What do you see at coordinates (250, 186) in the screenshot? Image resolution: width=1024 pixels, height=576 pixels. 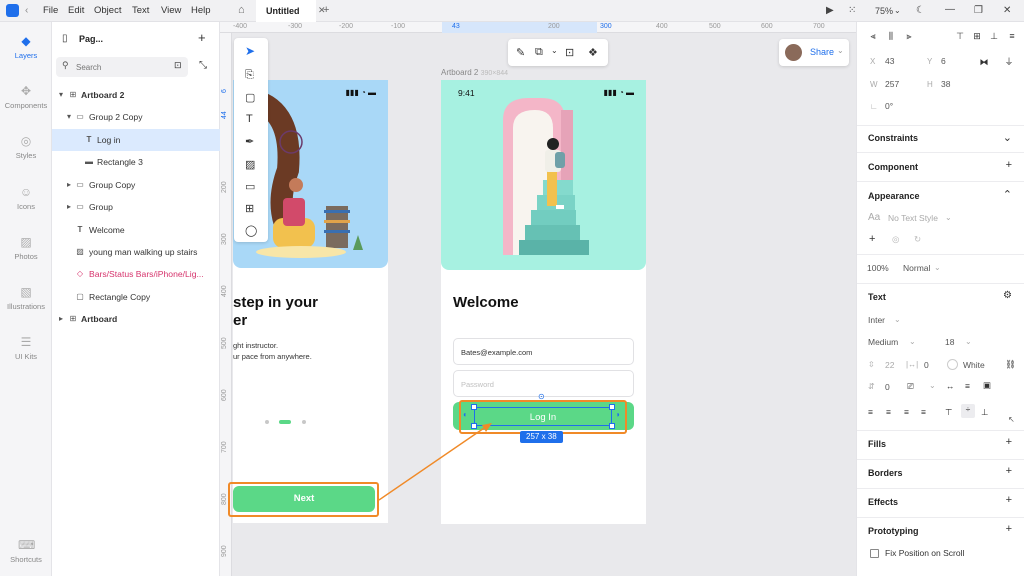 I see `component-tool-icon: ▭` at bounding box center [250, 186].